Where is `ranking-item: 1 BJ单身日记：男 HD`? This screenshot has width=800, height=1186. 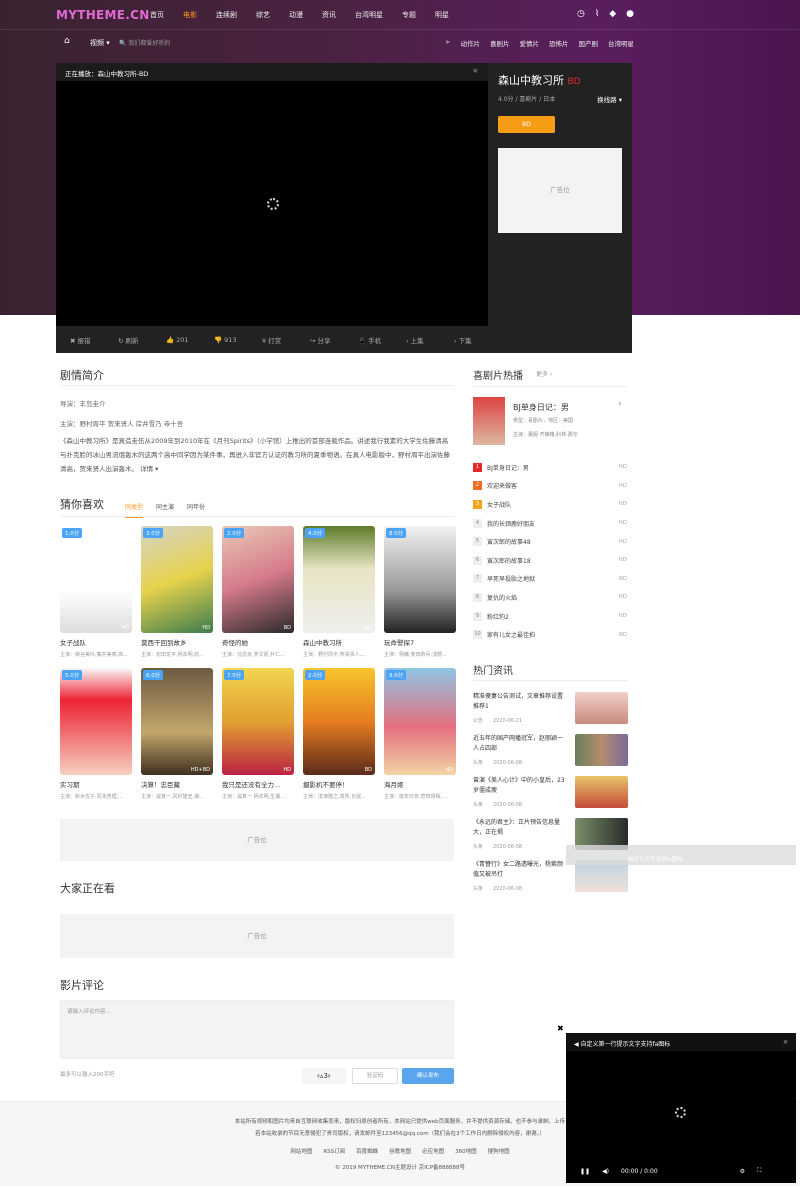 ranking-item: 1 BJ单身日记：男 HD is located at coordinates (550, 467).